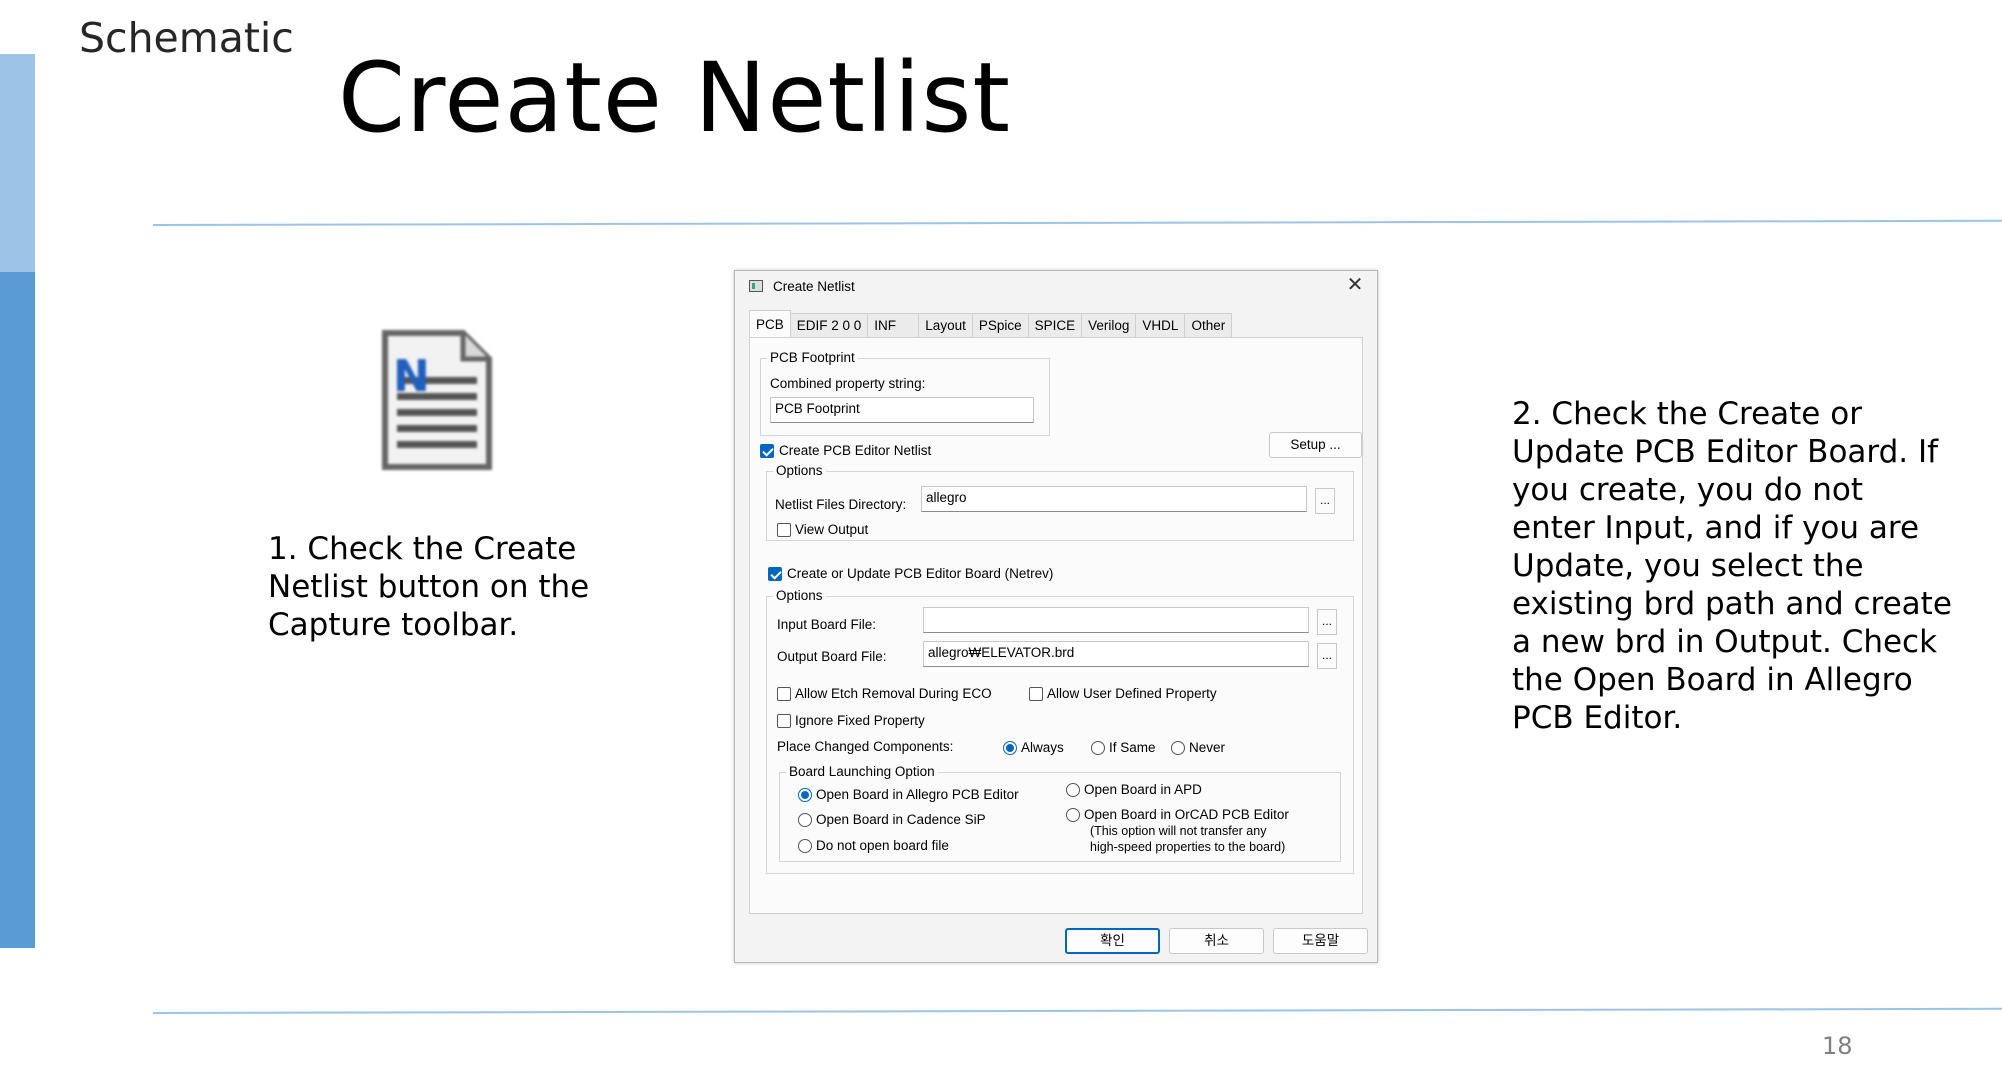 The width and height of the screenshot is (2002, 1075). Describe the element at coordinates (865, 746) in the screenshot. I see `place-changed-label: Place Changed Components:` at that location.